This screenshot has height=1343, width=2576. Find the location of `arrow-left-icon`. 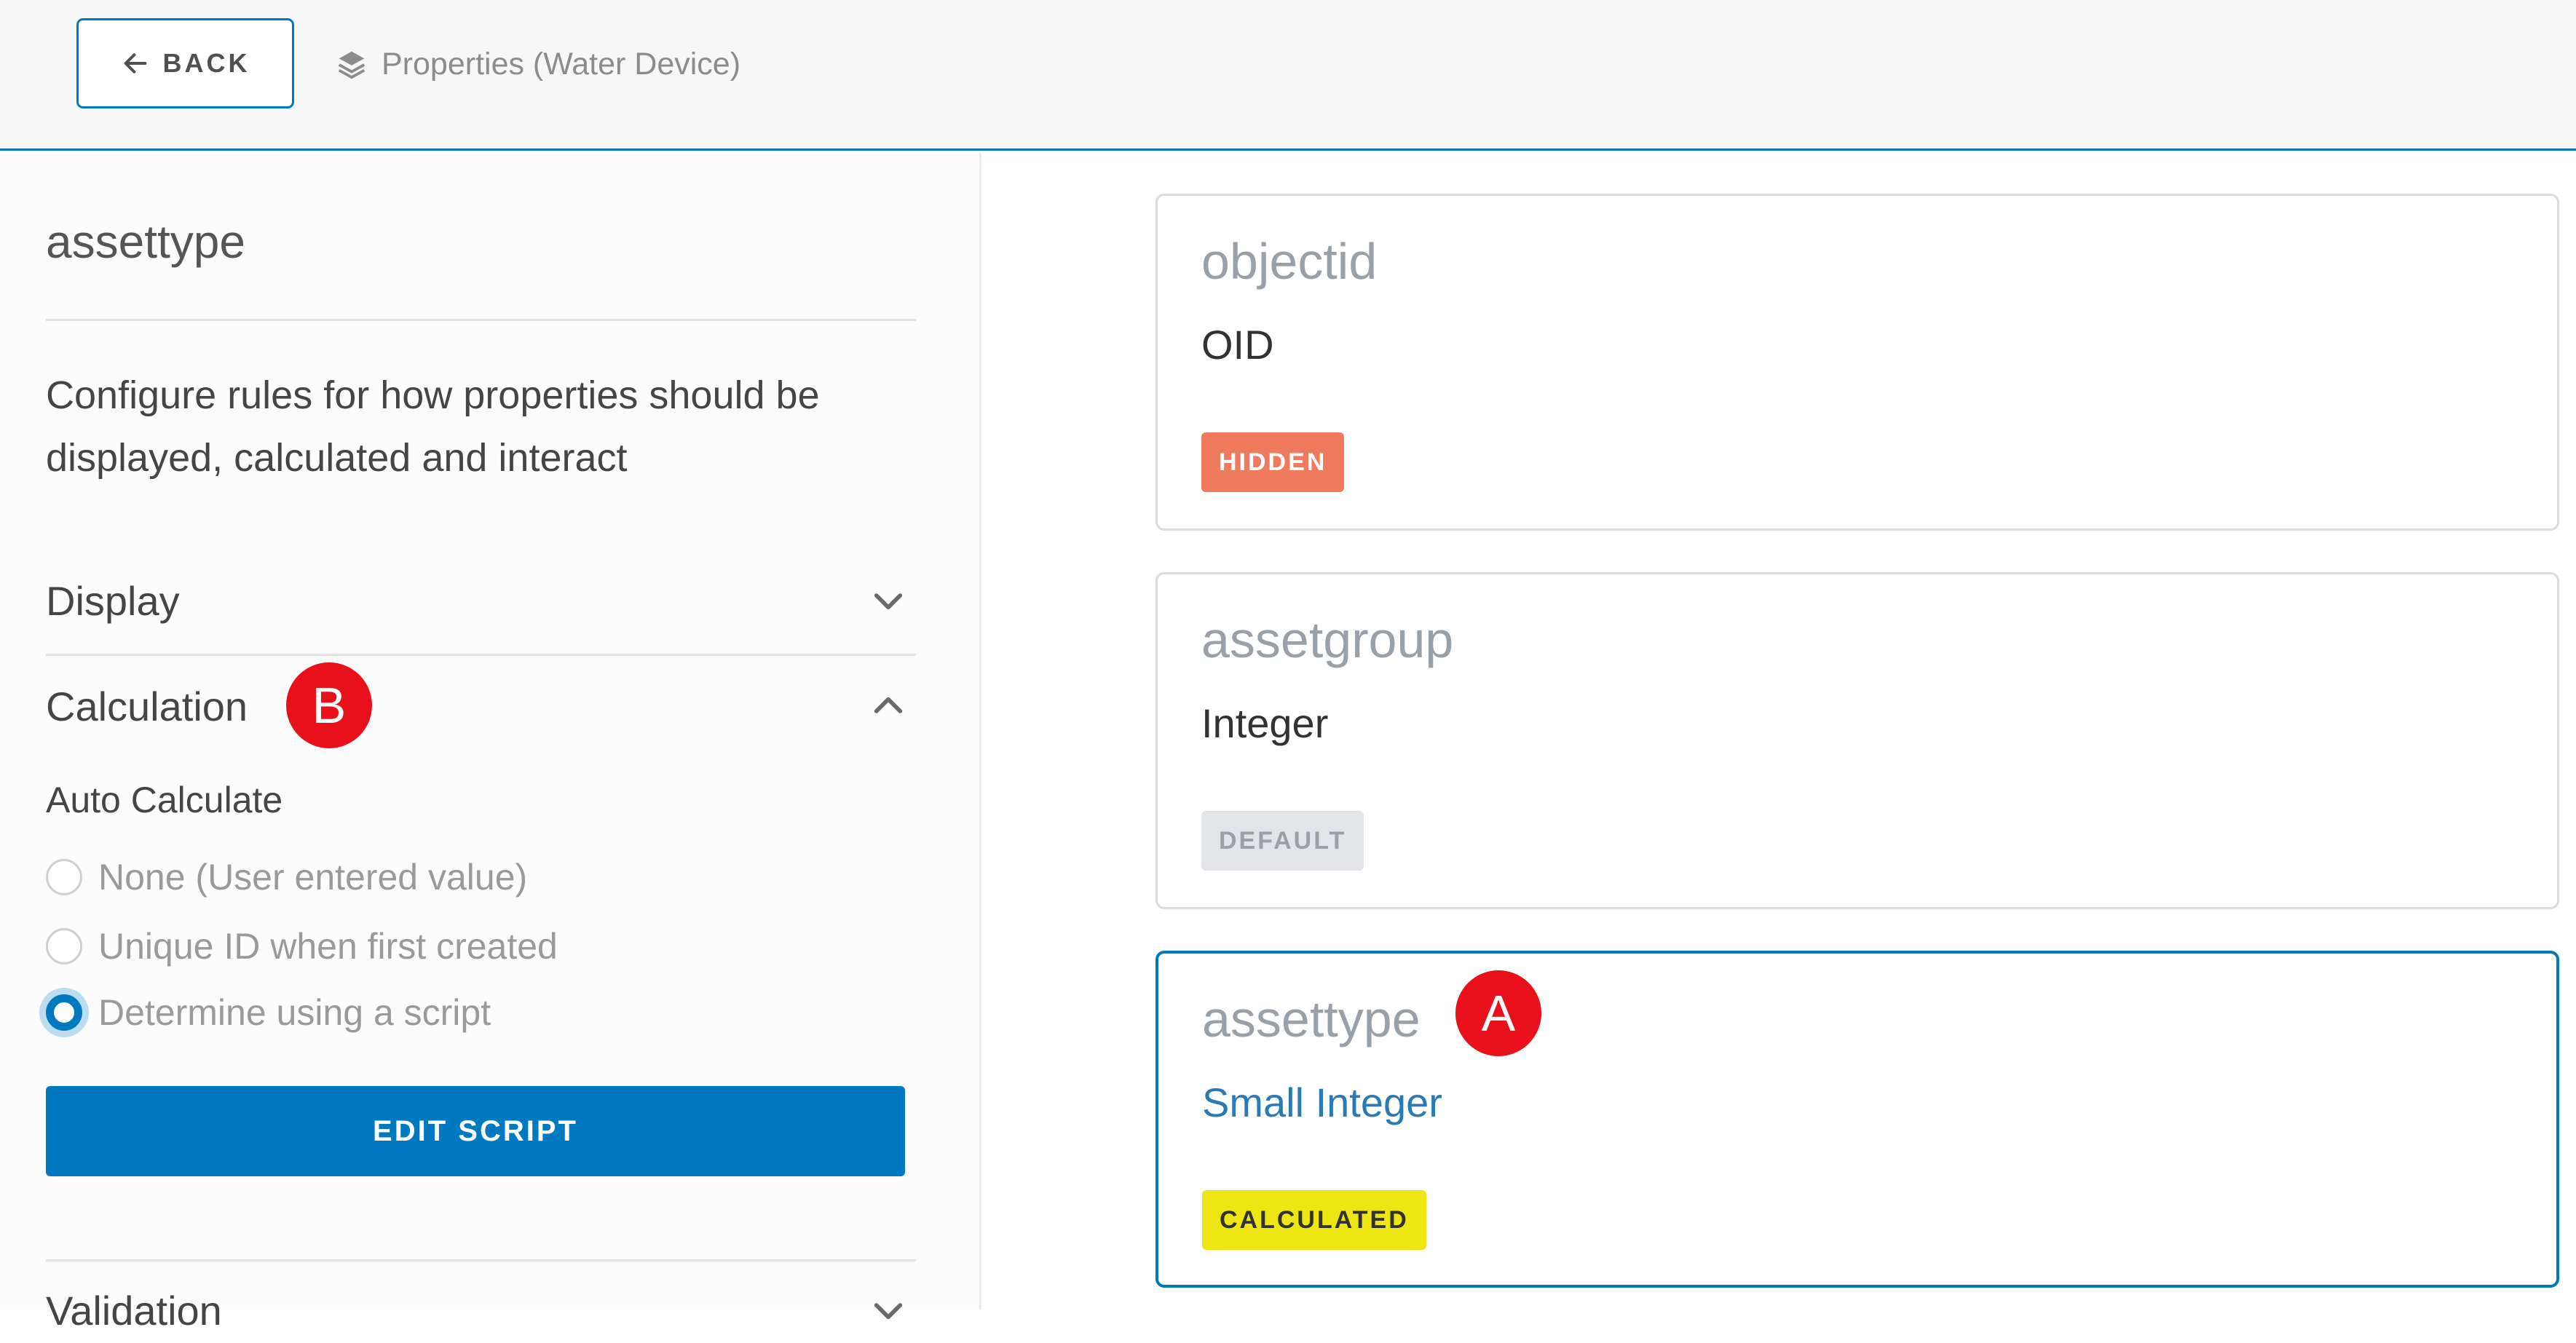

arrow-left-icon is located at coordinates (135, 63).